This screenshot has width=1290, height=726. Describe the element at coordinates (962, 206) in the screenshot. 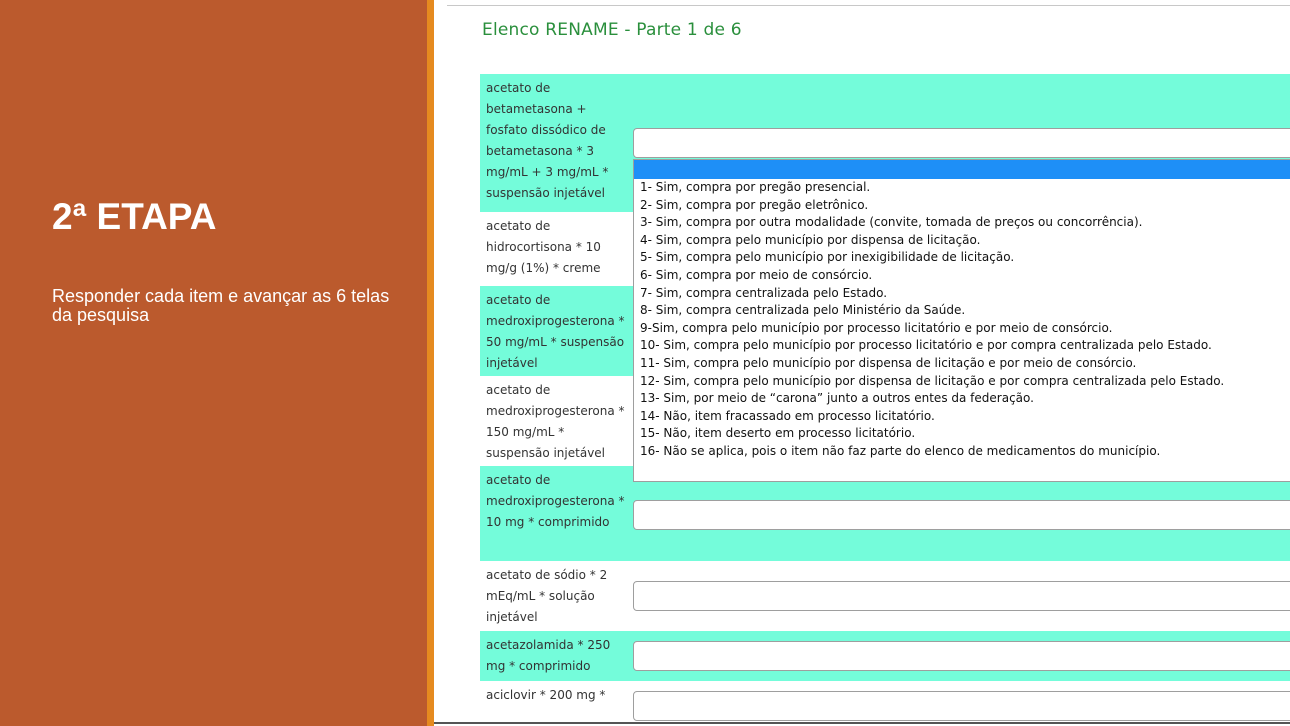

I see `dropdown-option: 2- Sim, compra por pregão eletrônico.` at that location.